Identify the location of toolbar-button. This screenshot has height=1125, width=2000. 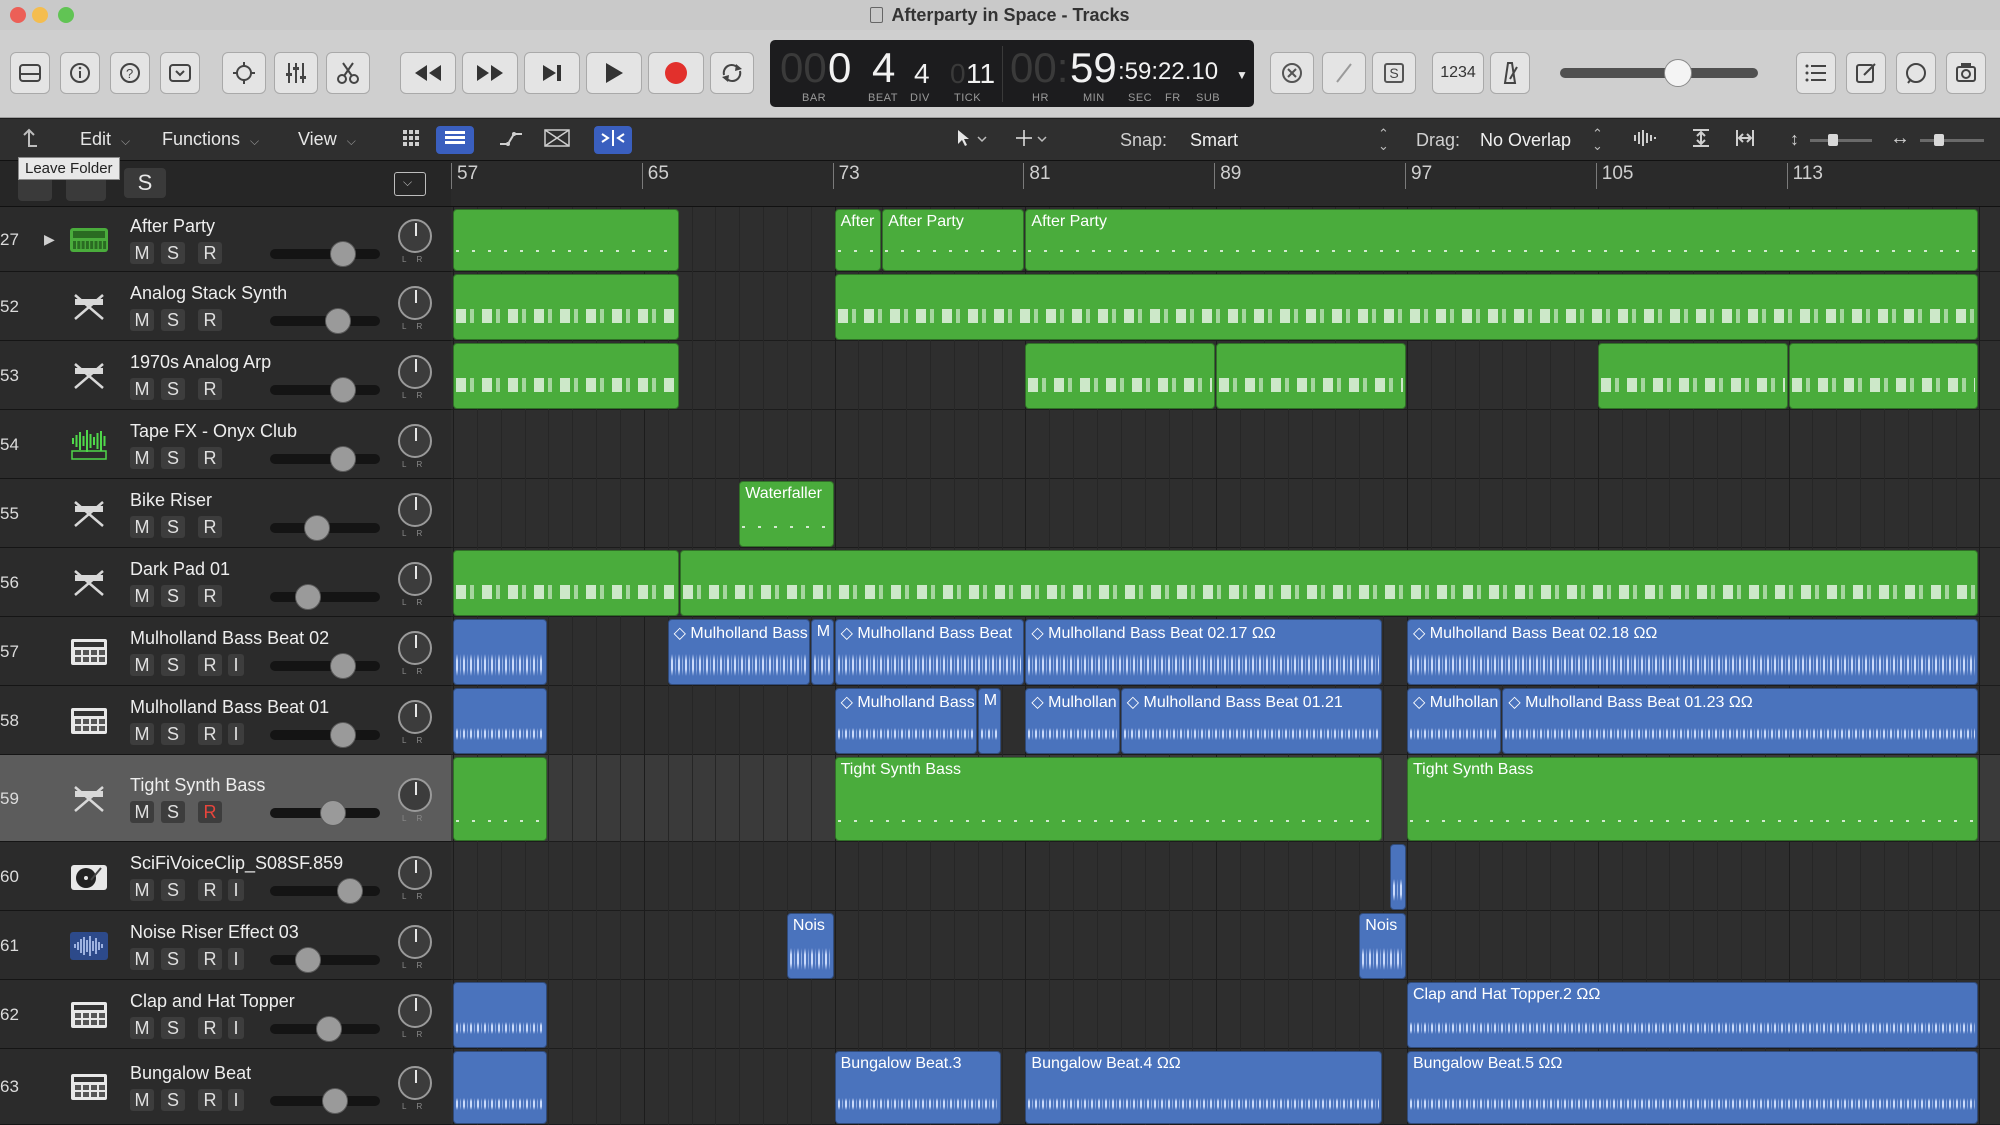
(180, 73).